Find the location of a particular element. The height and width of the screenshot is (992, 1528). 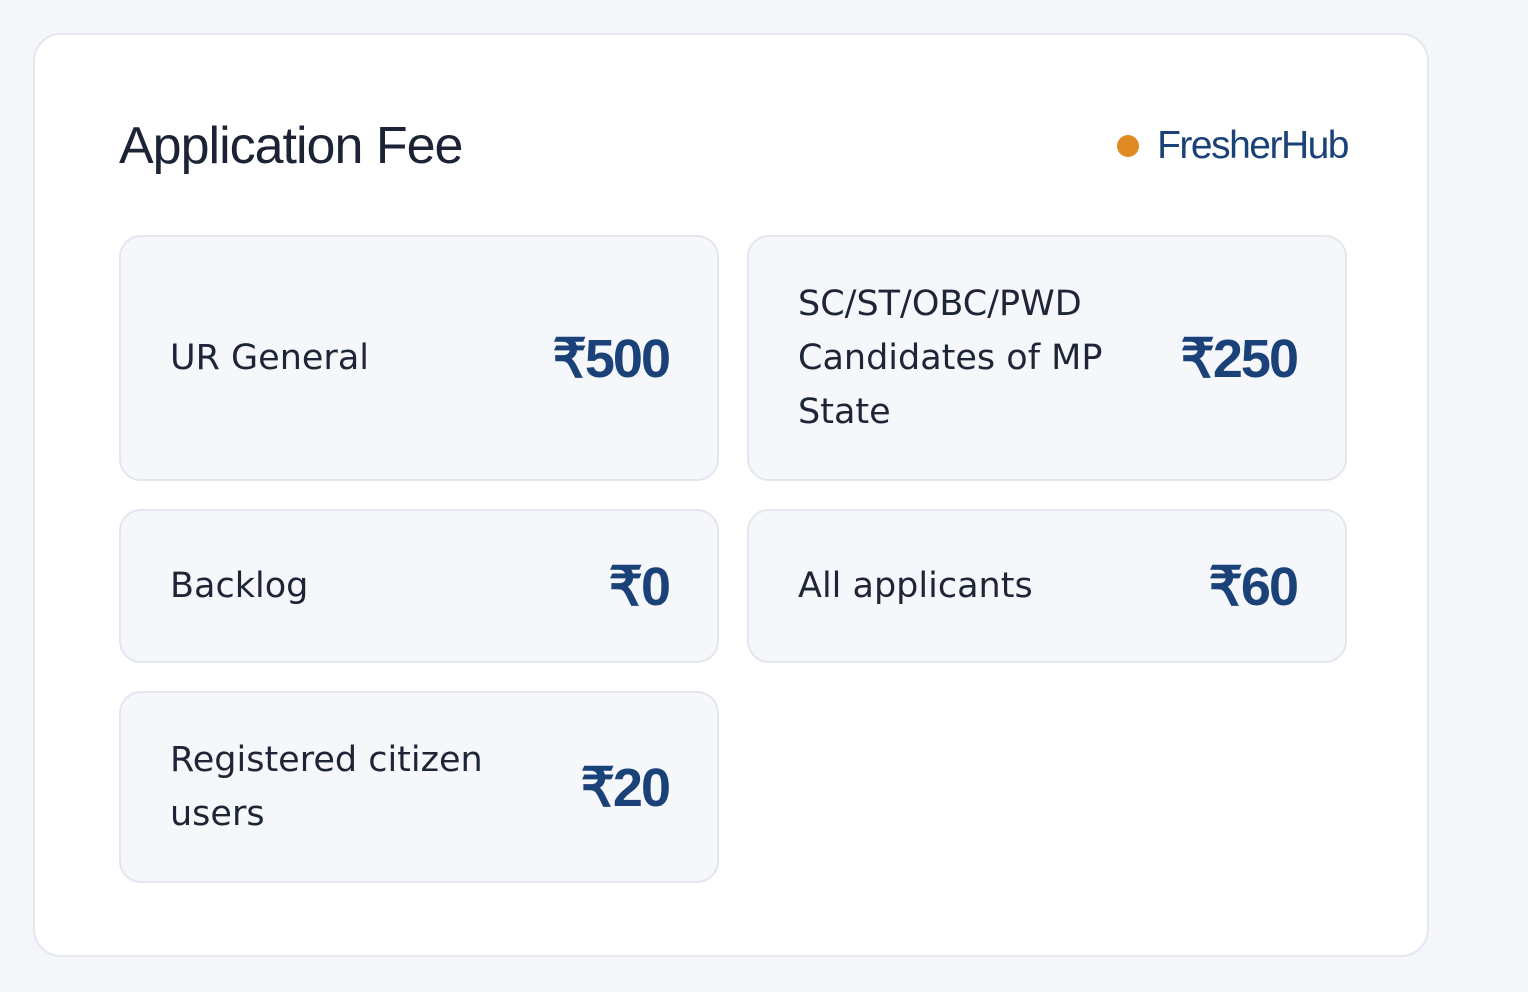

section-title: Application Fee is located at coordinates (291, 146).